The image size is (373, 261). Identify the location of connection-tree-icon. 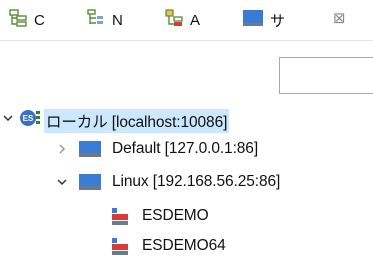
(18, 20).